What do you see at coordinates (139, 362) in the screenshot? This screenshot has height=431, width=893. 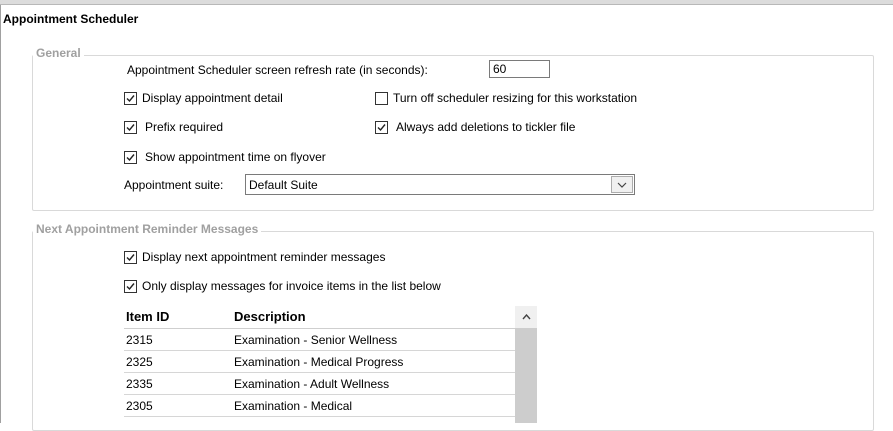 I see `cell-item-id: 2325` at bounding box center [139, 362].